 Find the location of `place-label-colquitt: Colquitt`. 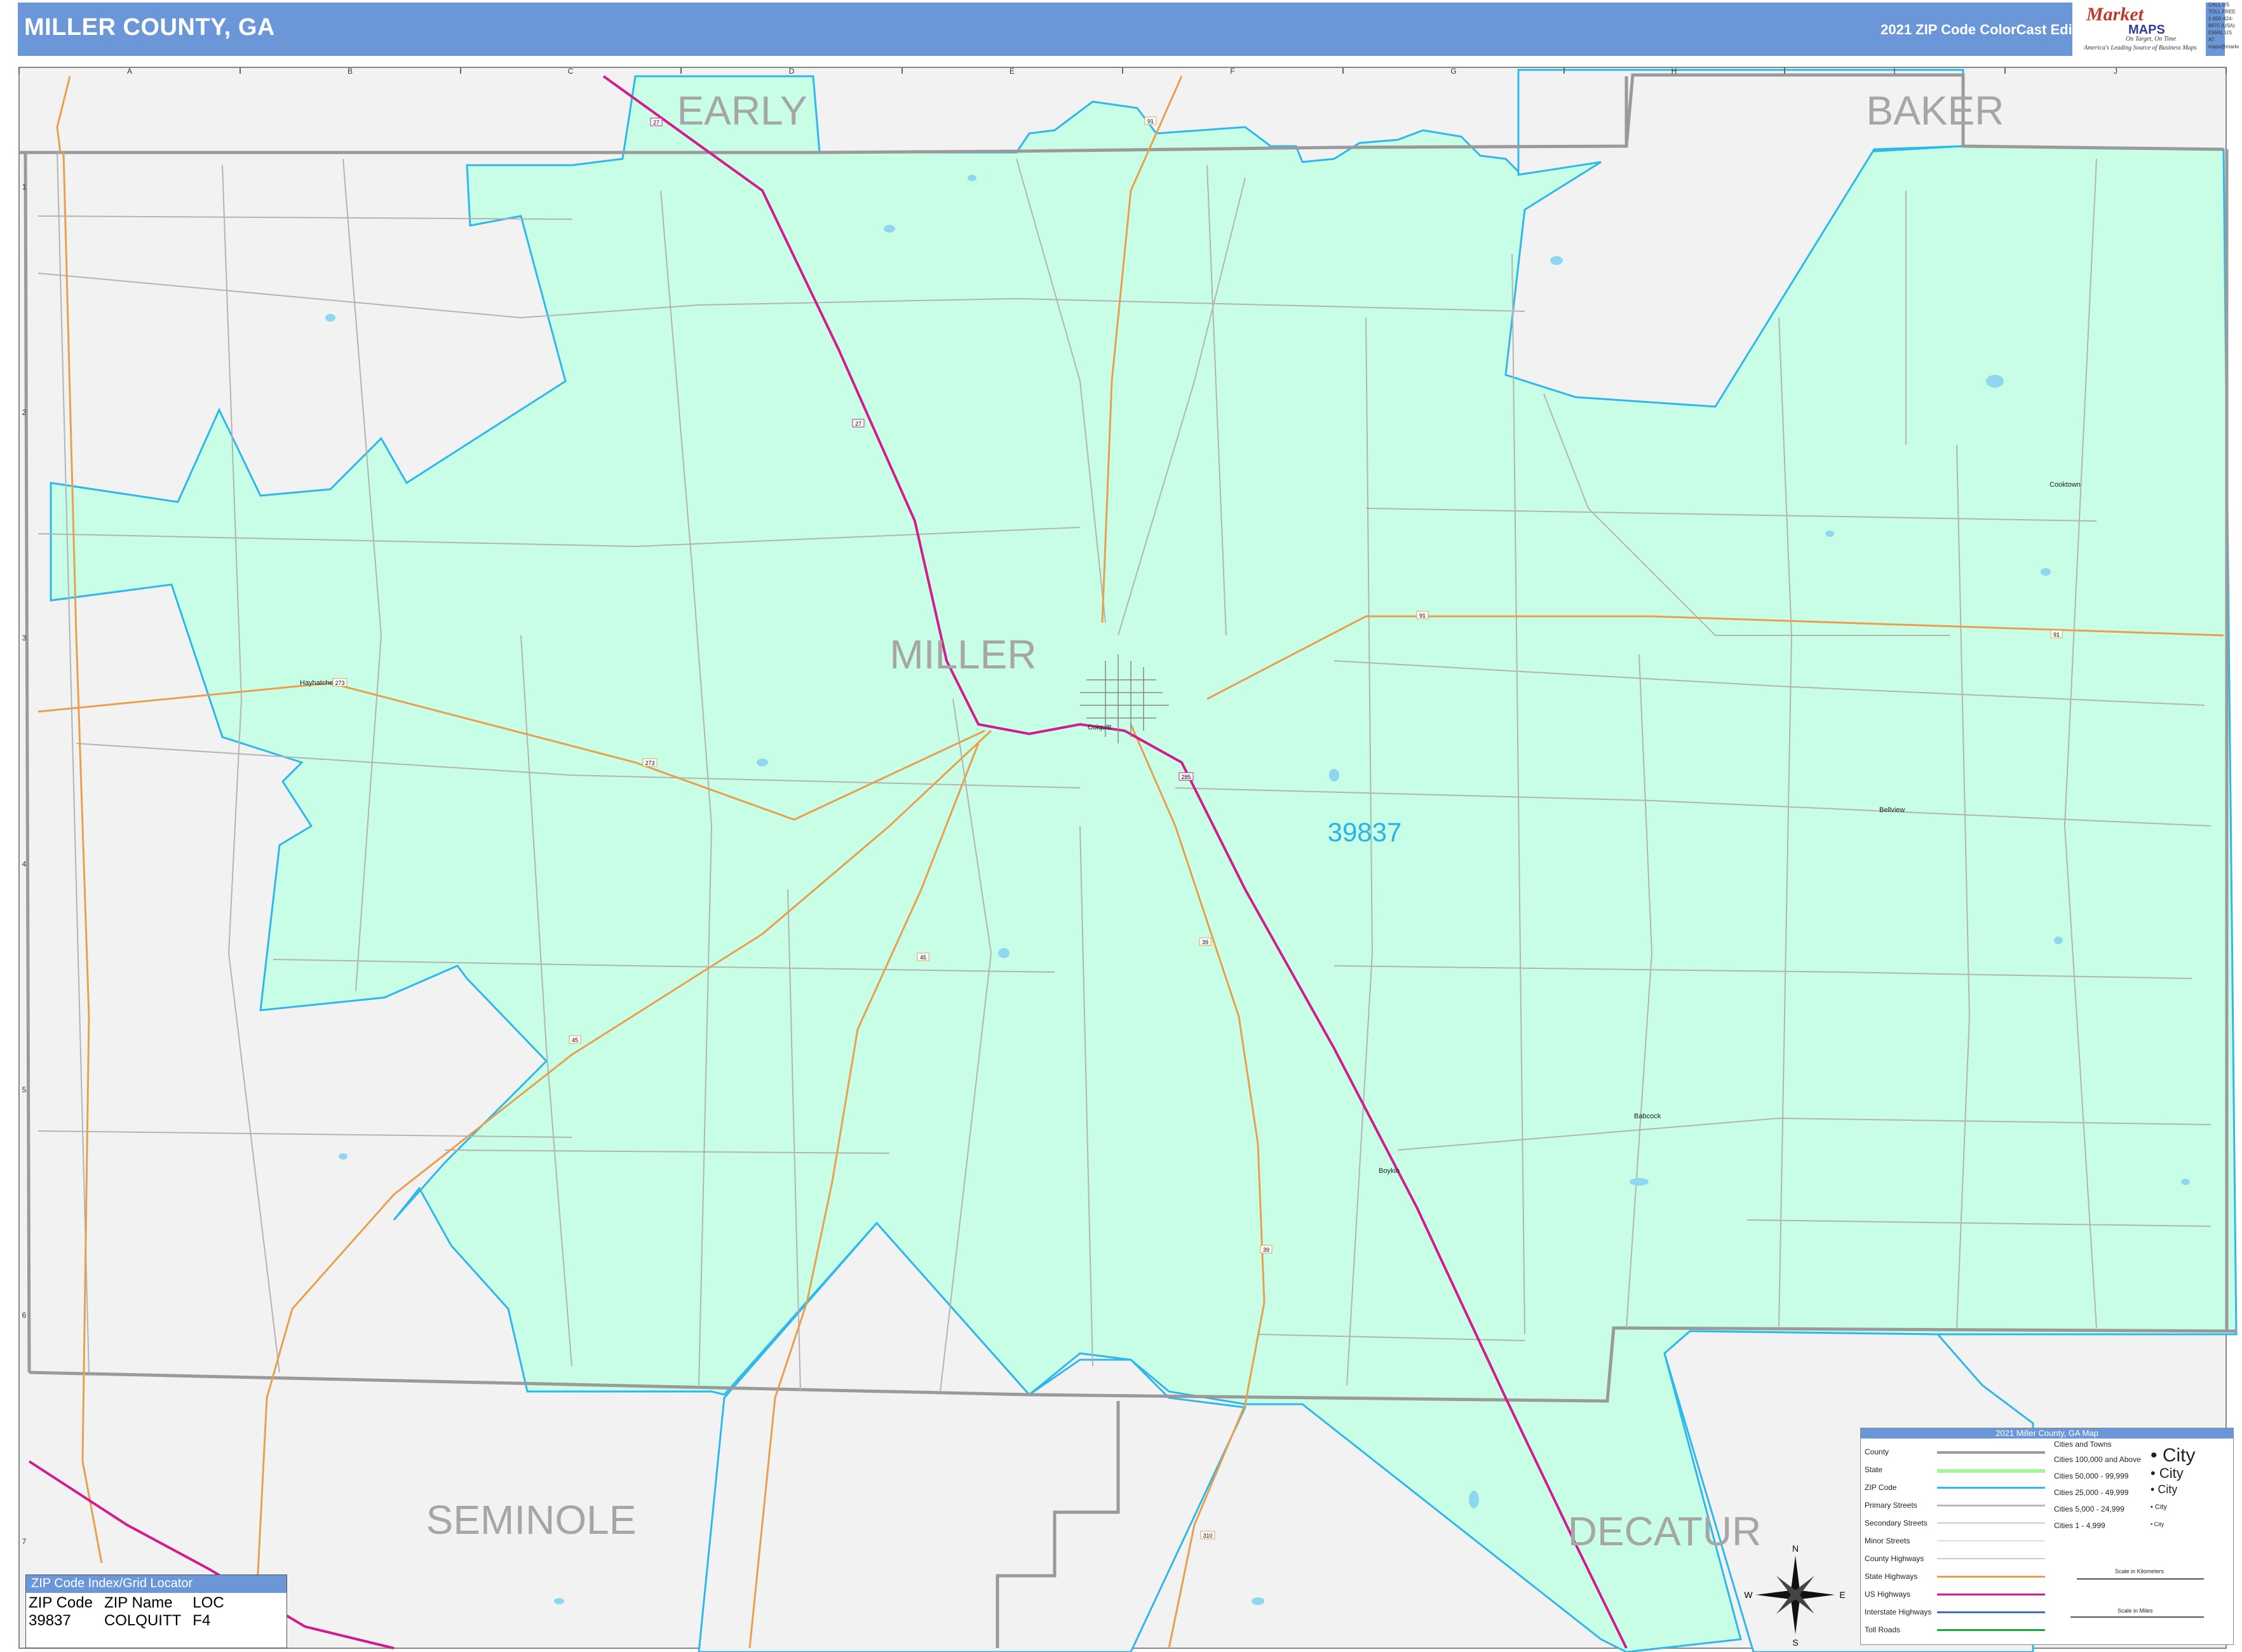

place-label-colquitt: Colquitt is located at coordinates (1099, 728).